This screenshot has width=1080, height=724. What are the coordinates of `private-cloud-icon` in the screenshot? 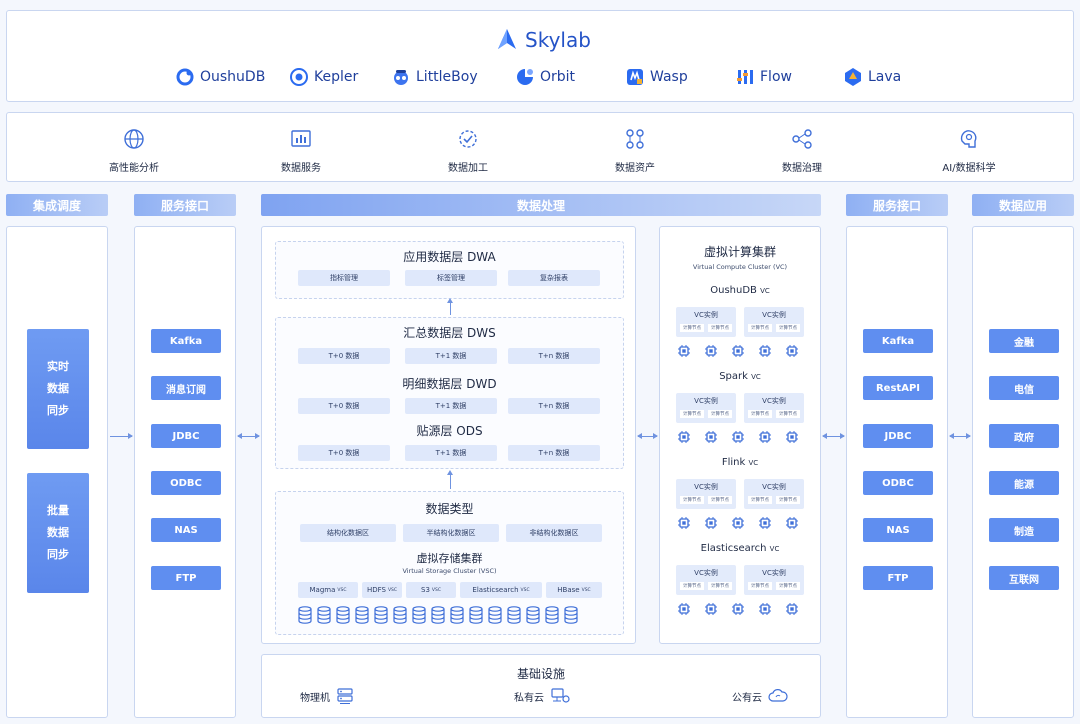 It's located at (560, 695).